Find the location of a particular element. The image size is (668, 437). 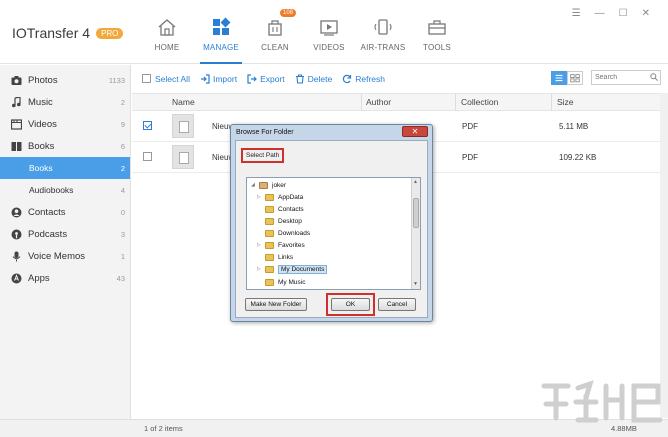

menu-icon: ☰ is located at coordinates (576, 13).